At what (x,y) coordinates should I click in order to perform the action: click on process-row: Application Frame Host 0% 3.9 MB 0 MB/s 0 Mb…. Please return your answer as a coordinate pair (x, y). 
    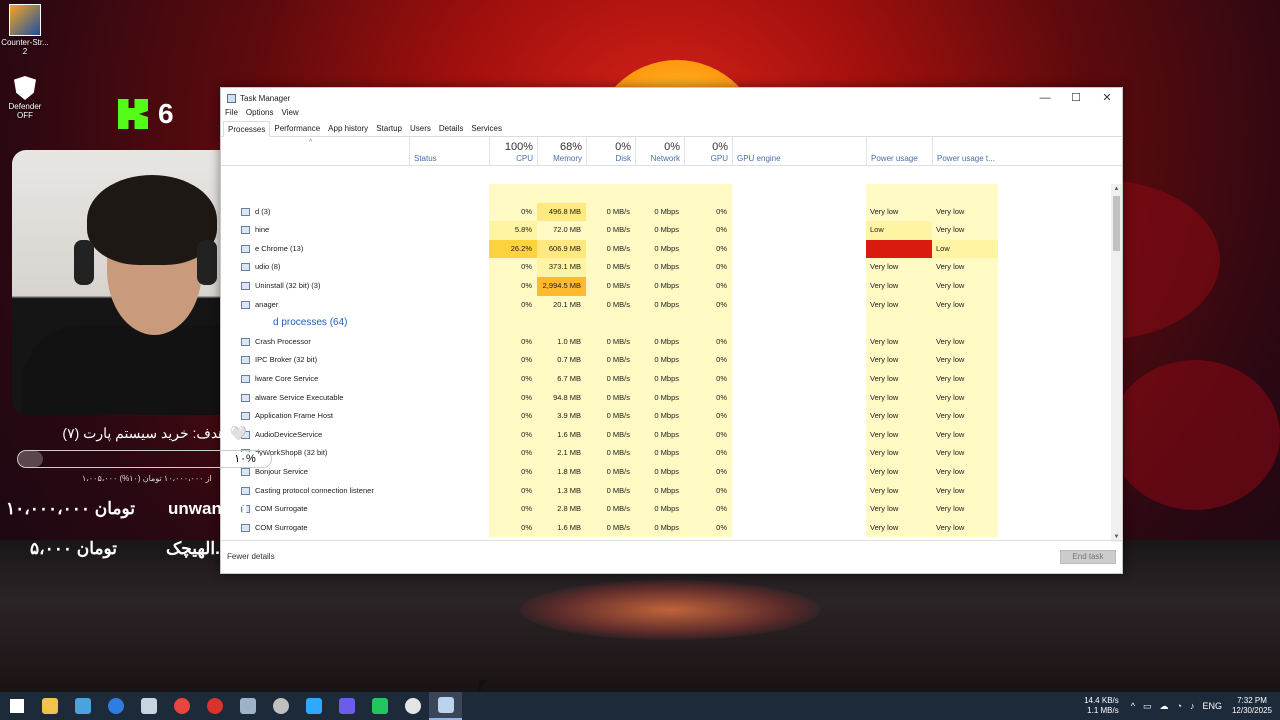
    Looking at the image, I should click on (666, 416).